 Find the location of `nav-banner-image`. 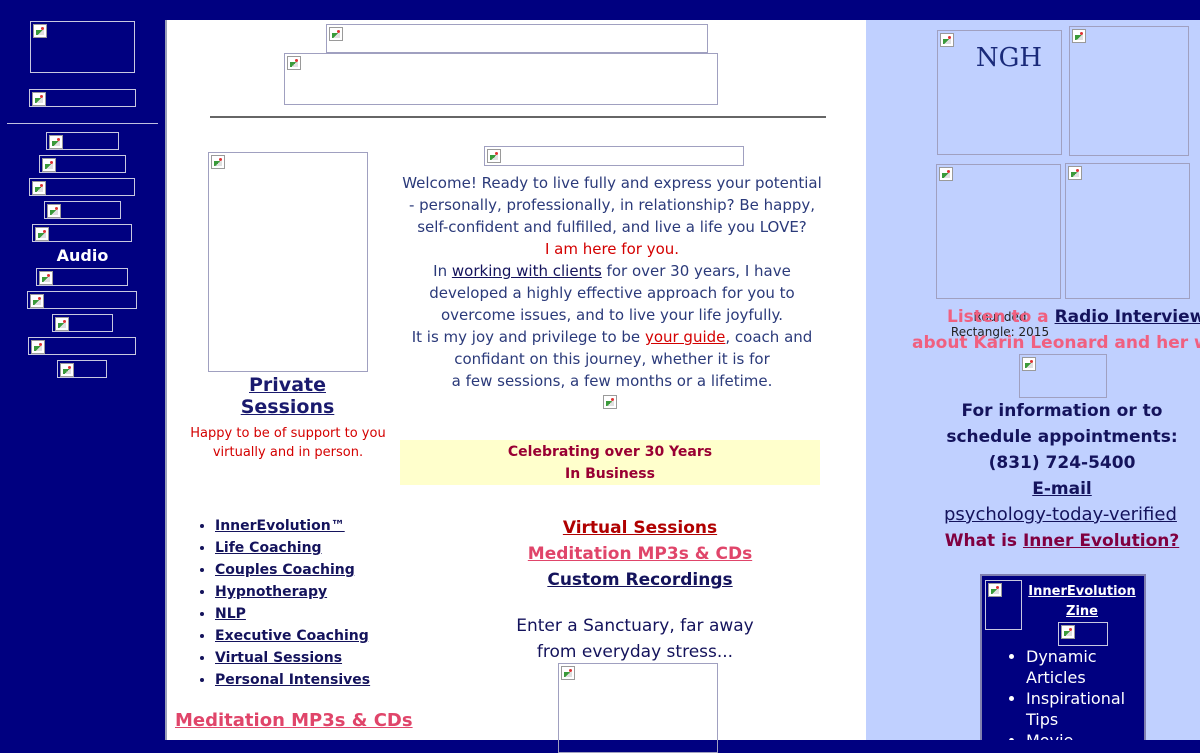

nav-banner-image is located at coordinates (82, 98).